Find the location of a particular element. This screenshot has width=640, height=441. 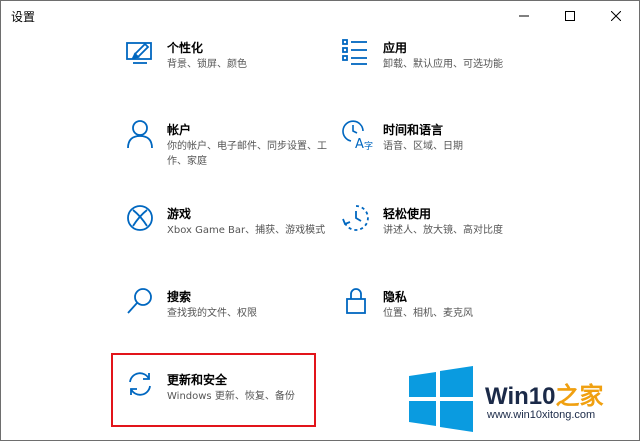

title-bar: 设置 is located at coordinates (320, 16).